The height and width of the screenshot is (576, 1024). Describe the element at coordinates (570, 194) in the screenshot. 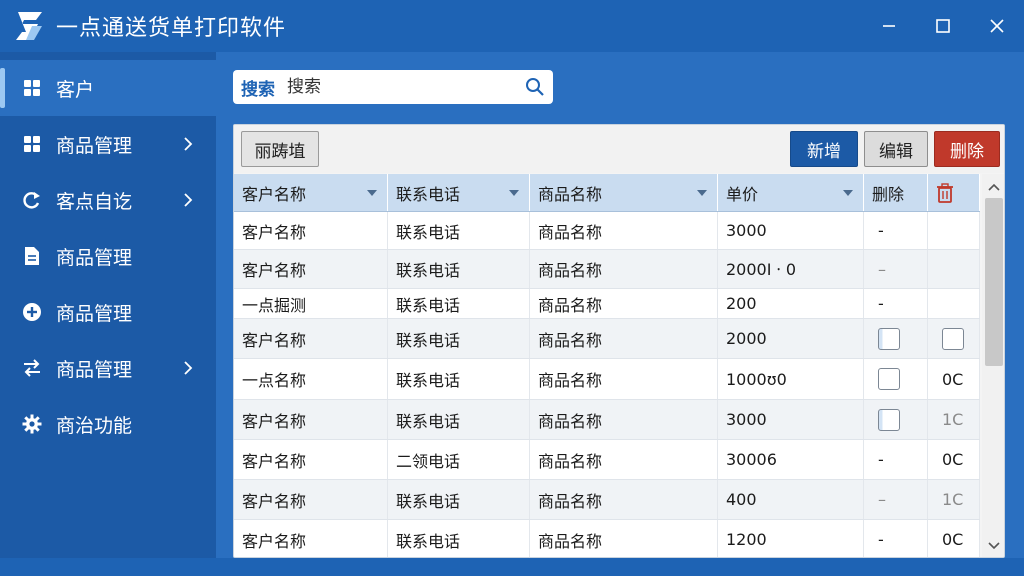

I see `column-header-label: 商品名称` at that location.